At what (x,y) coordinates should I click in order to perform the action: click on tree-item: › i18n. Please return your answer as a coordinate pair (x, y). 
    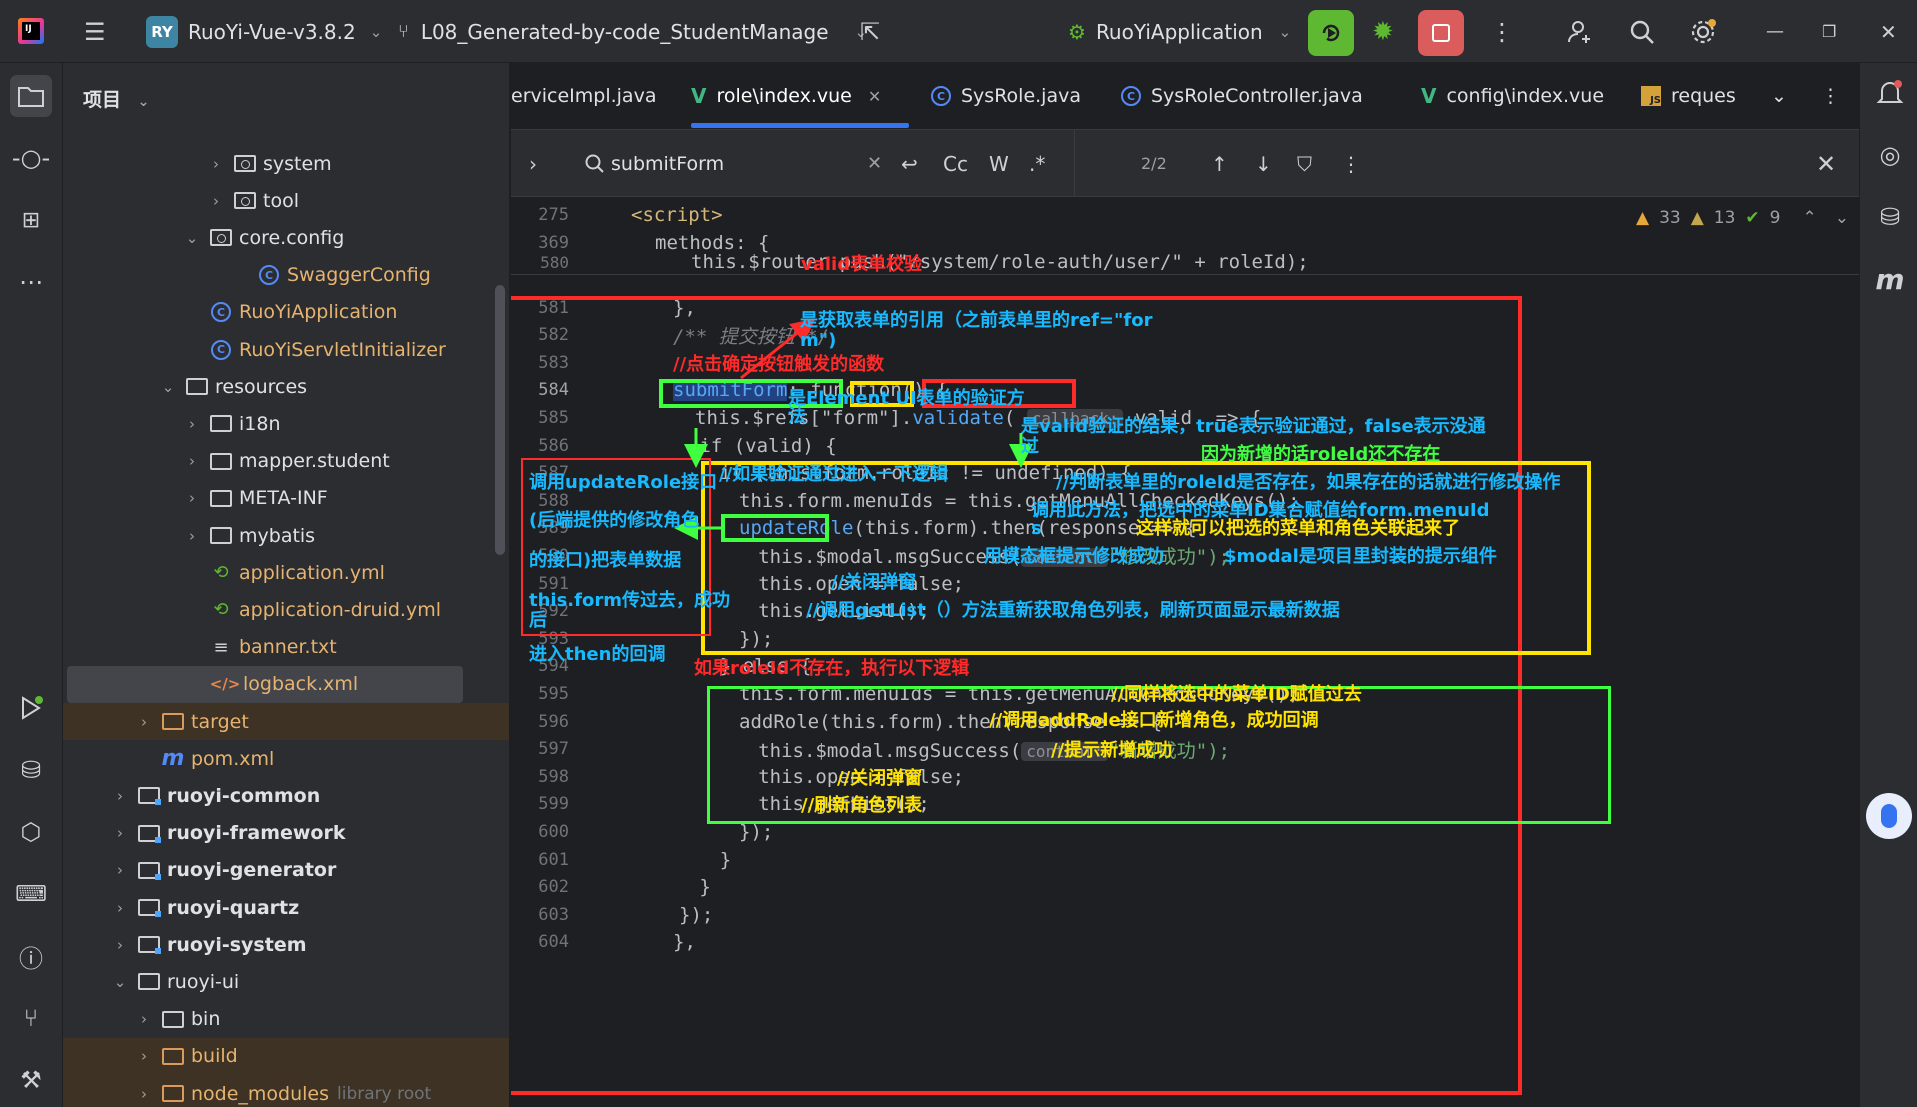
    Looking at the image, I should click on (286, 423).